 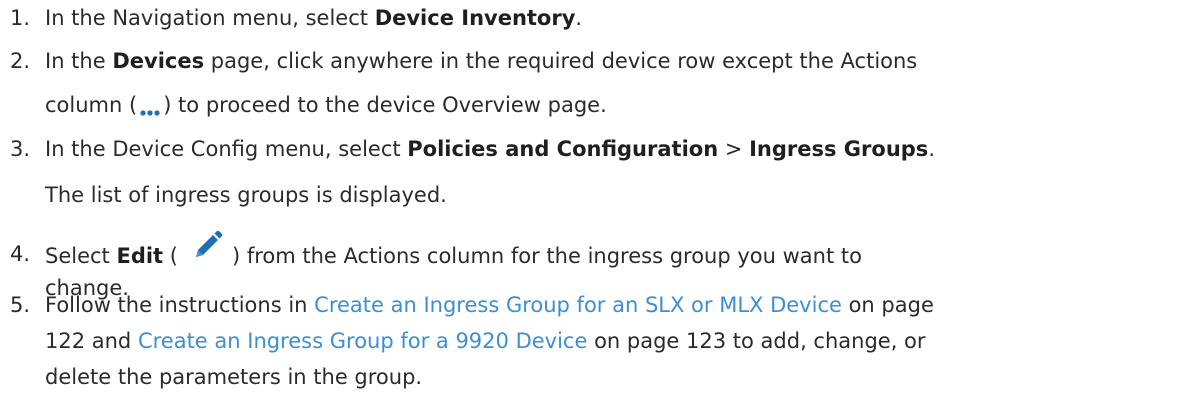 I want to click on ui-term: Devices, so click(x=158, y=61).